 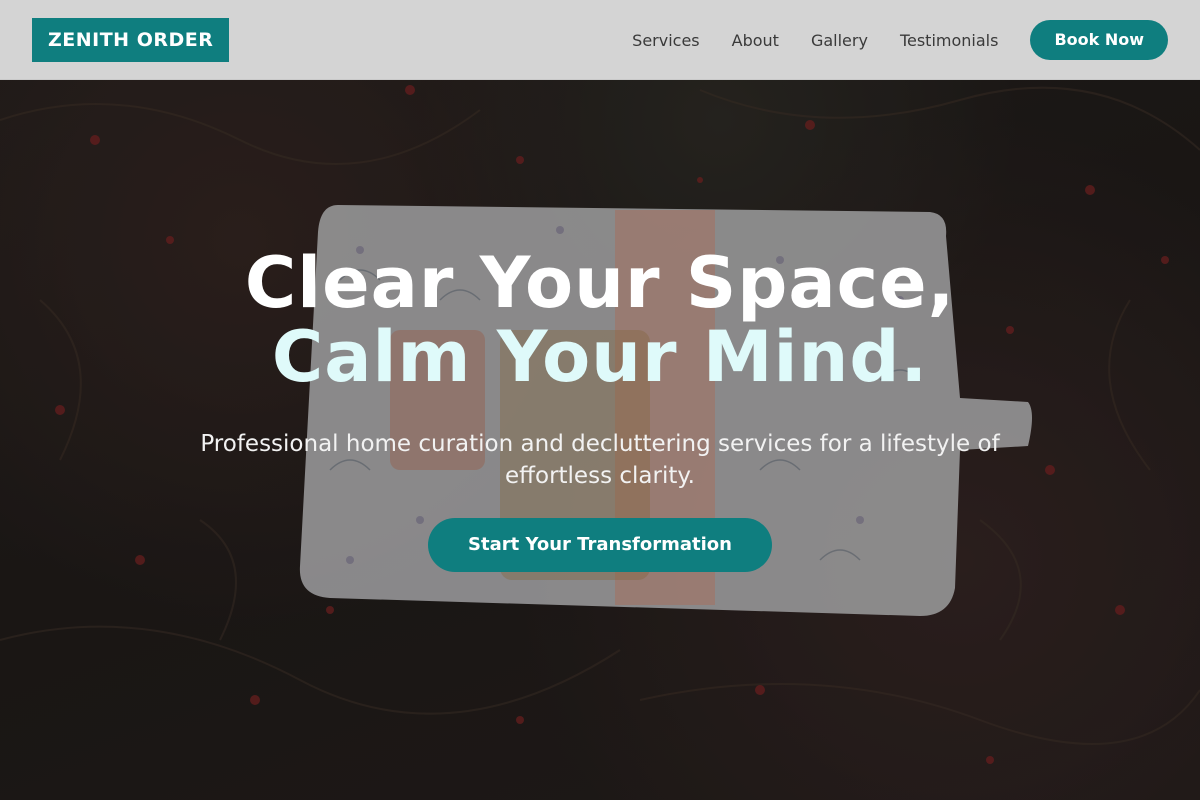 I want to click on nav-link-about: About, so click(x=755, y=40).